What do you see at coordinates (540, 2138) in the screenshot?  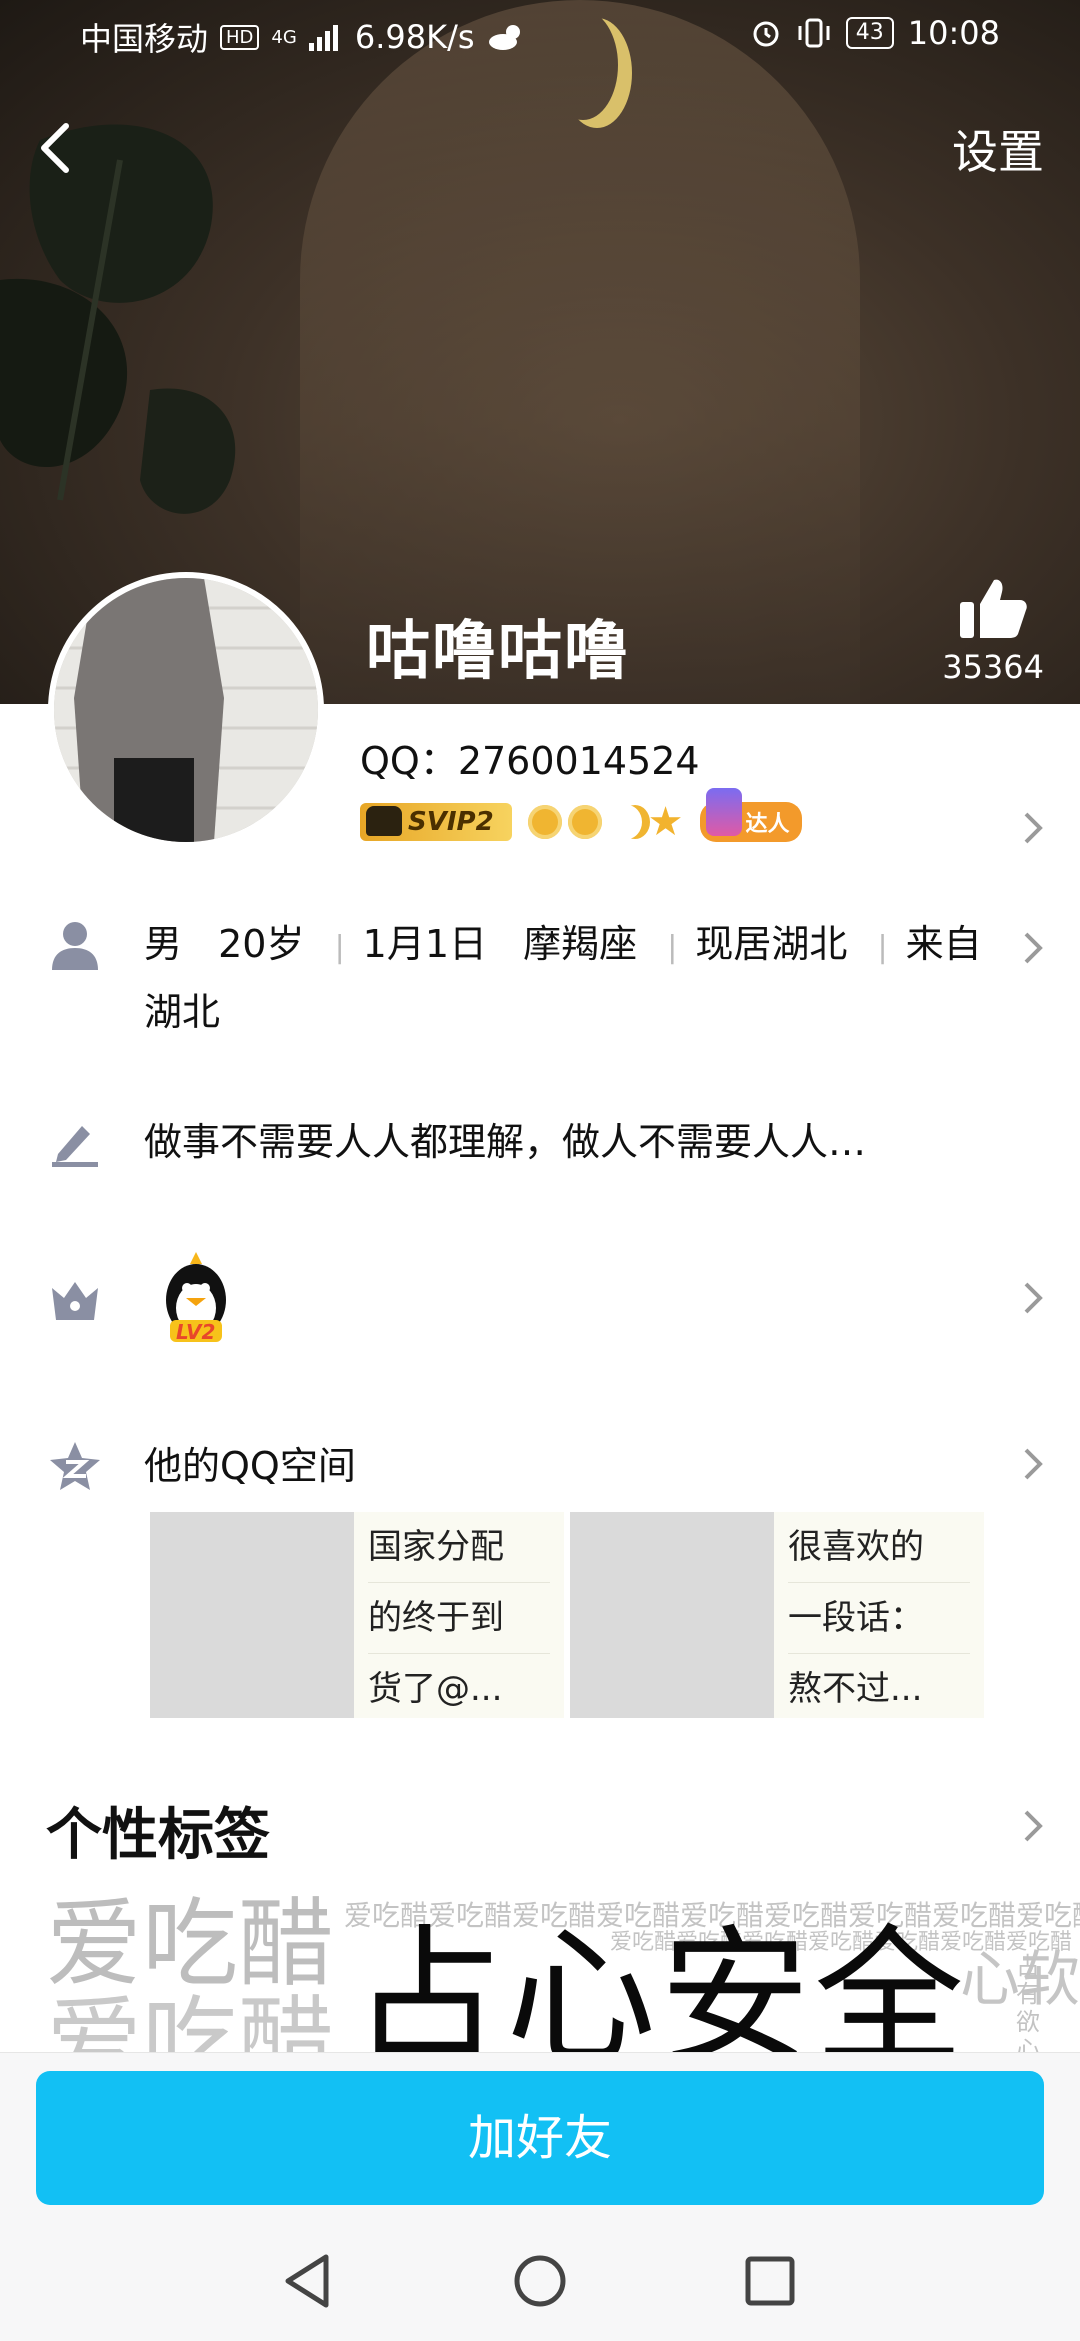 I see `add-friend-button: 加好友` at bounding box center [540, 2138].